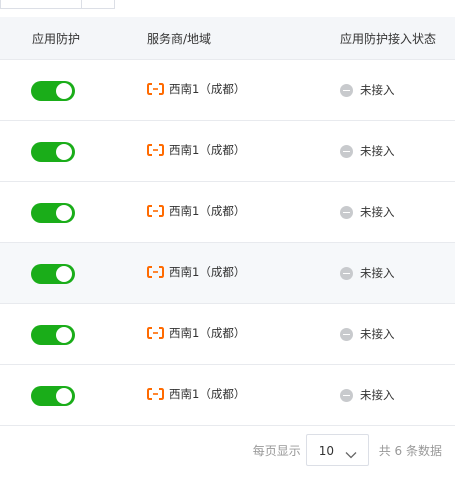  I want to click on pagination: 每页显示 10 共 6 条数据, so click(347, 450).